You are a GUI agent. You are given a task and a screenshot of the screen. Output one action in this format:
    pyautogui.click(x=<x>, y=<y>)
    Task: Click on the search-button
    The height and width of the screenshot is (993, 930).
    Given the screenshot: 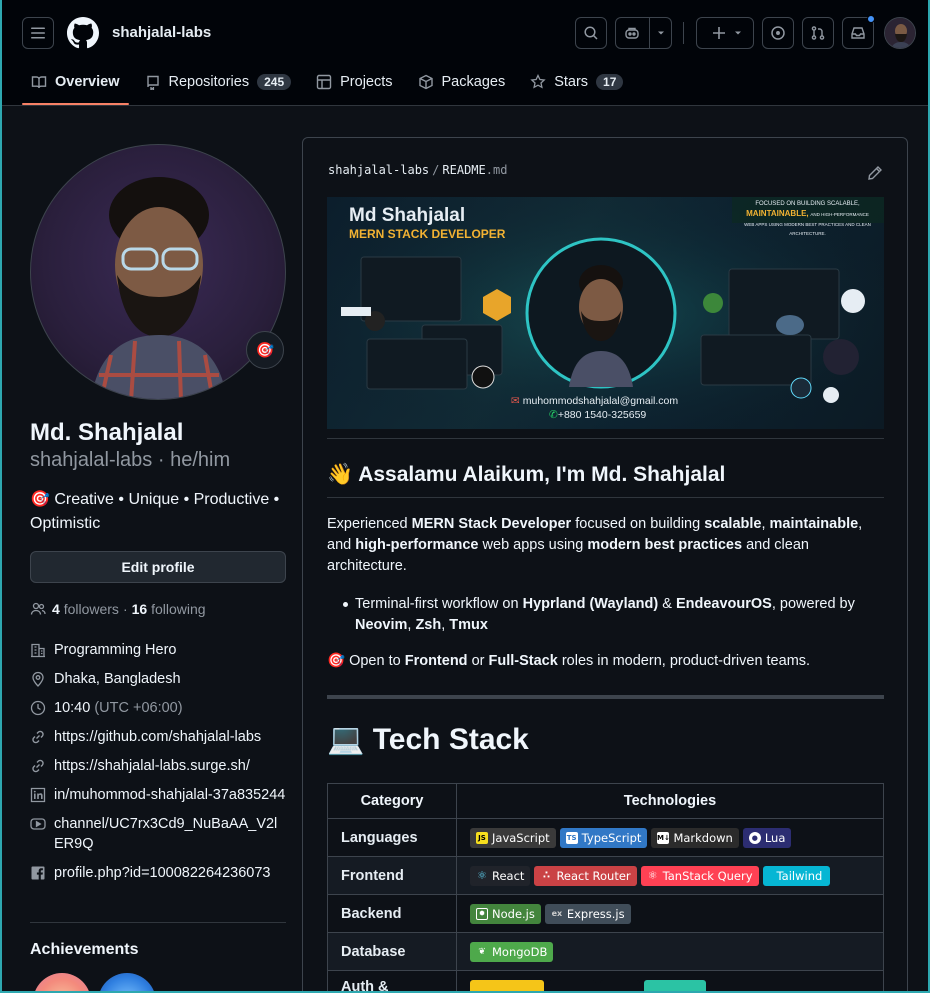 What is the action you would take?
    pyautogui.click(x=591, y=33)
    